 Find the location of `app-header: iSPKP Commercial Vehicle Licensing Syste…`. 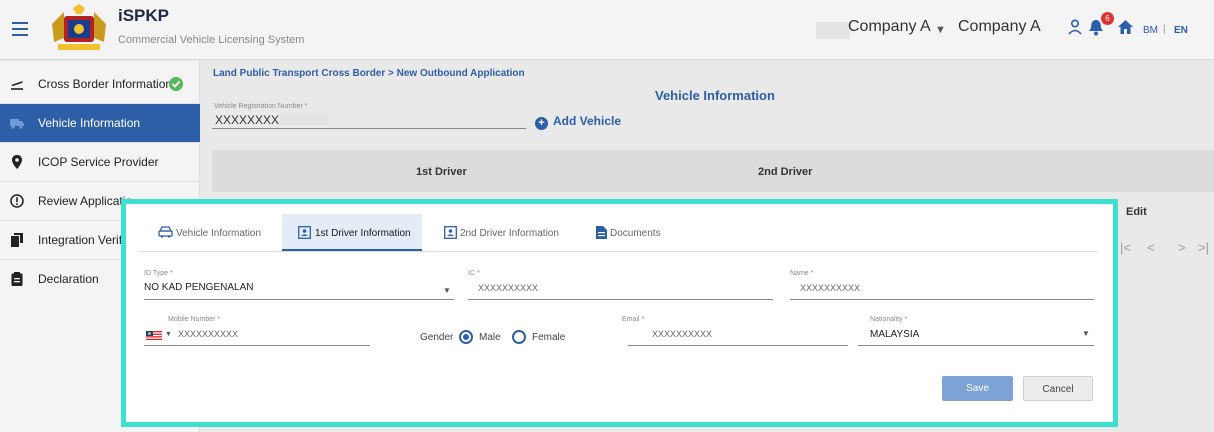

app-header: iSPKP Commercial Vehicle Licensing Syste… is located at coordinates (607, 30).